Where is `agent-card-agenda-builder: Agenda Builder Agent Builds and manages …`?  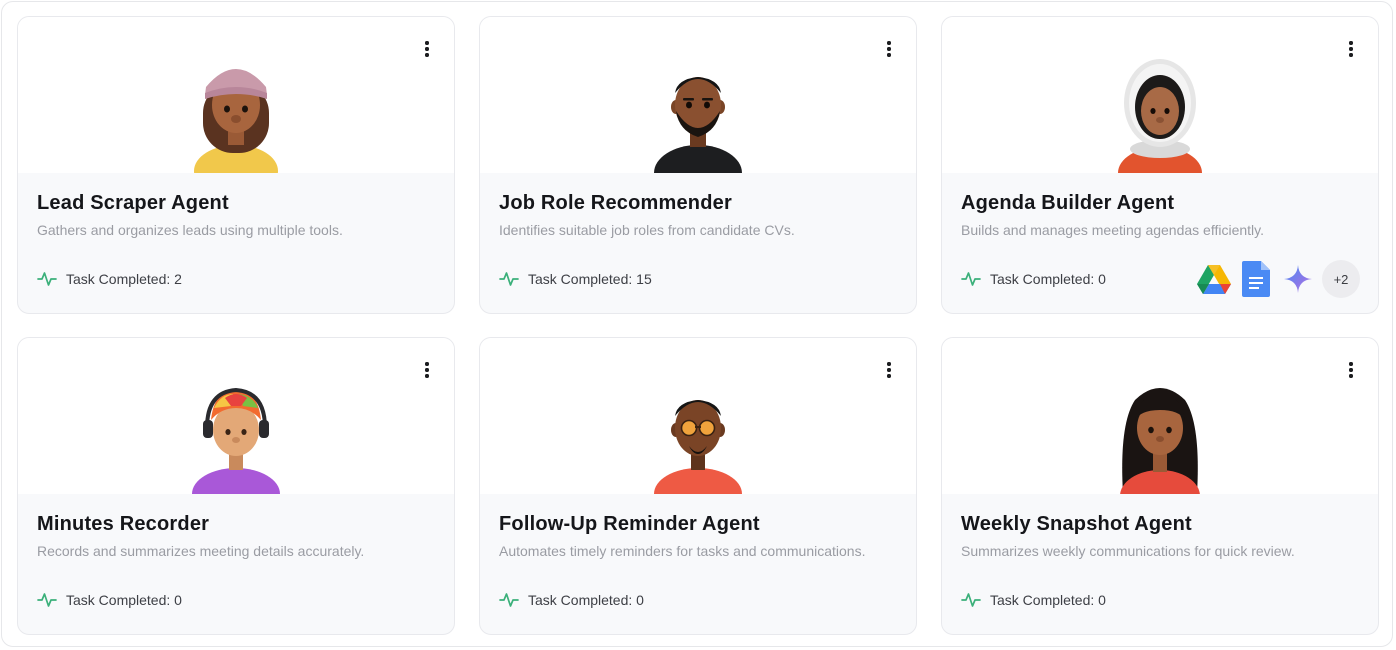 agent-card-agenda-builder: Agenda Builder Agent Builds and manages … is located at coordinates (1160, 165).